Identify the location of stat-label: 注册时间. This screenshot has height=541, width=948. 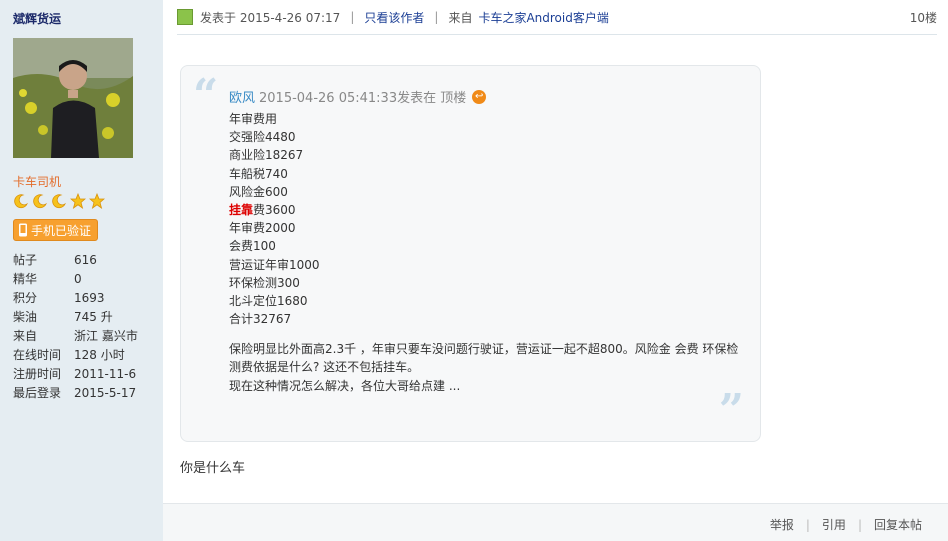
(37, 374).